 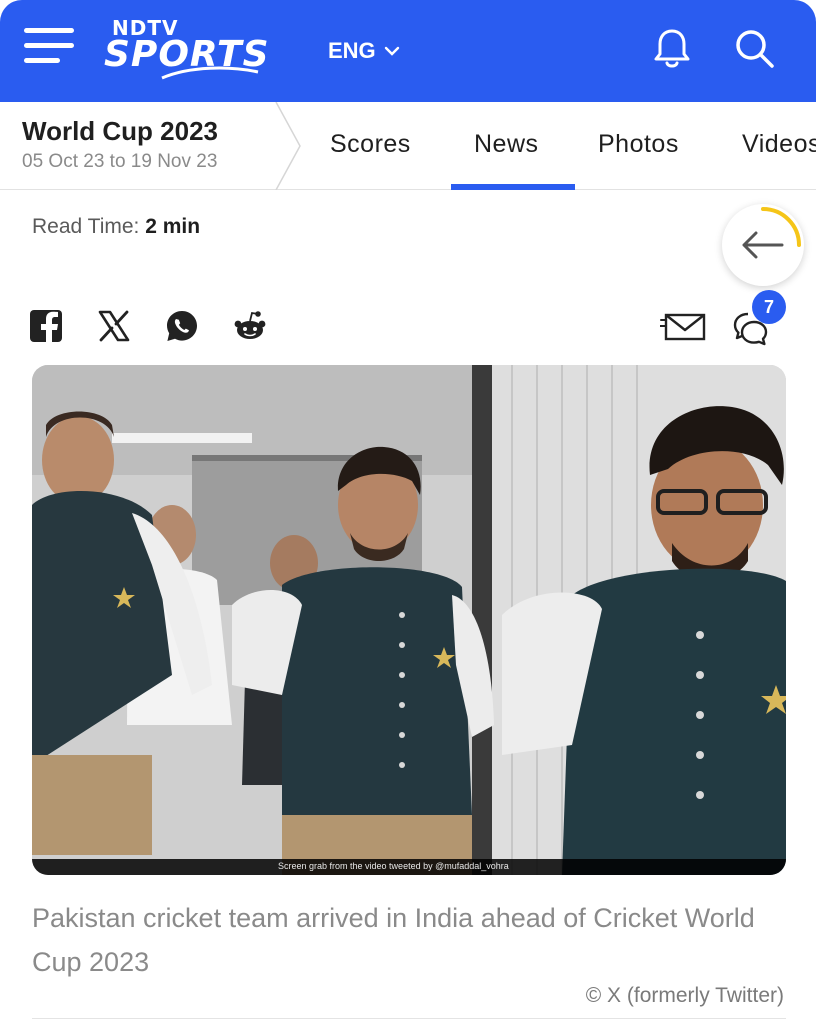 What do you see at coordinates (370, 144) in the screenshot?
I see `tab-scores: Scores` at bounding box center [370, 144].